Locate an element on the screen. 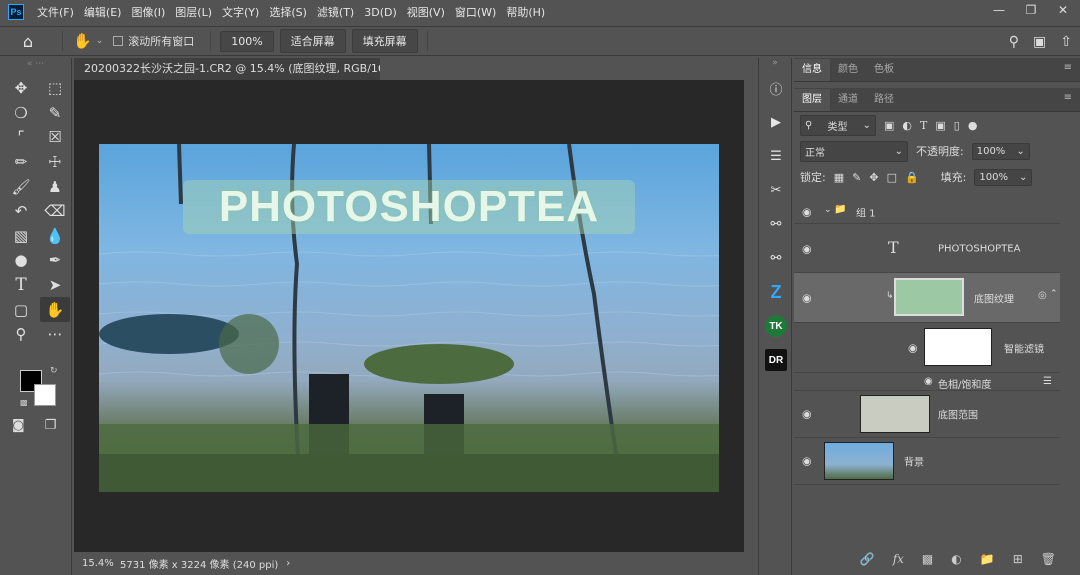  quick-mask-icon: ◙ is located at coordinates (18, 425).